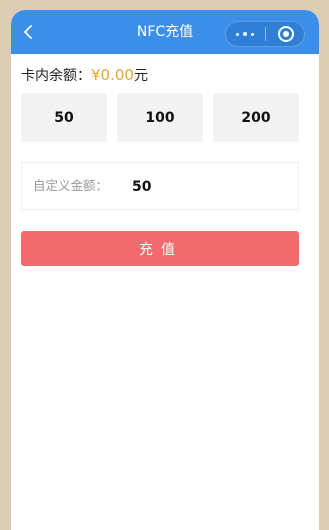  Describe the element at coordinates (71, 185) in the screenshot. I see `custom-amount-label: 自定义金额：` at that location.